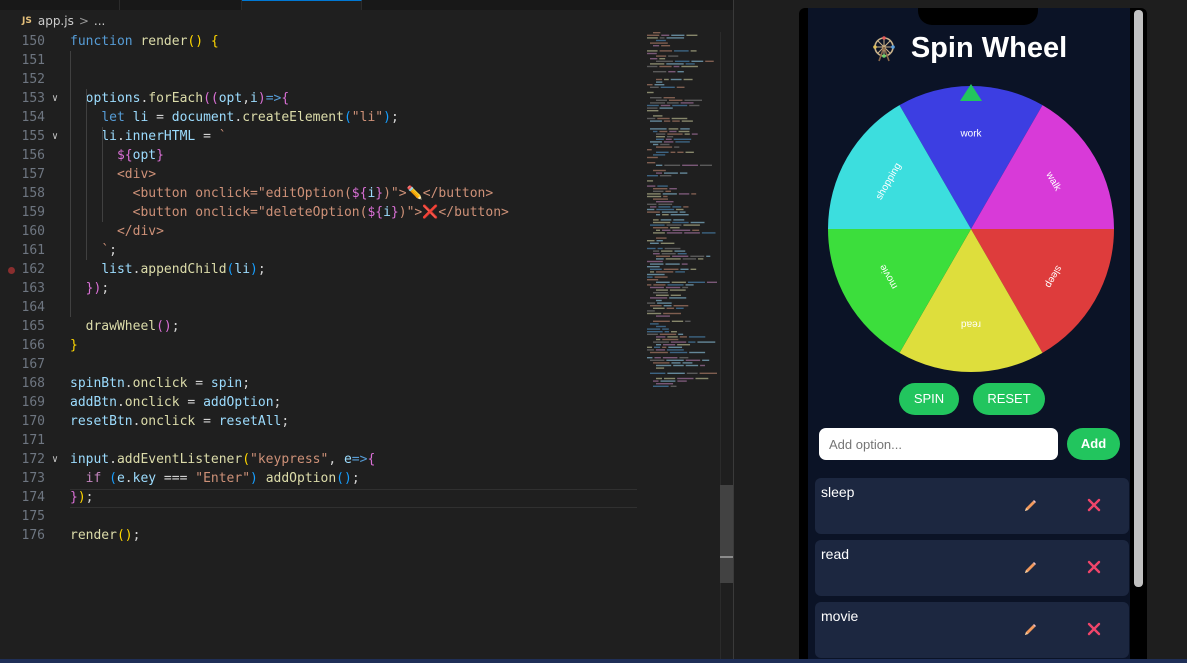  I want to click on code-line: 169 addBtn.onclick = addOption;, so click(320, 402).